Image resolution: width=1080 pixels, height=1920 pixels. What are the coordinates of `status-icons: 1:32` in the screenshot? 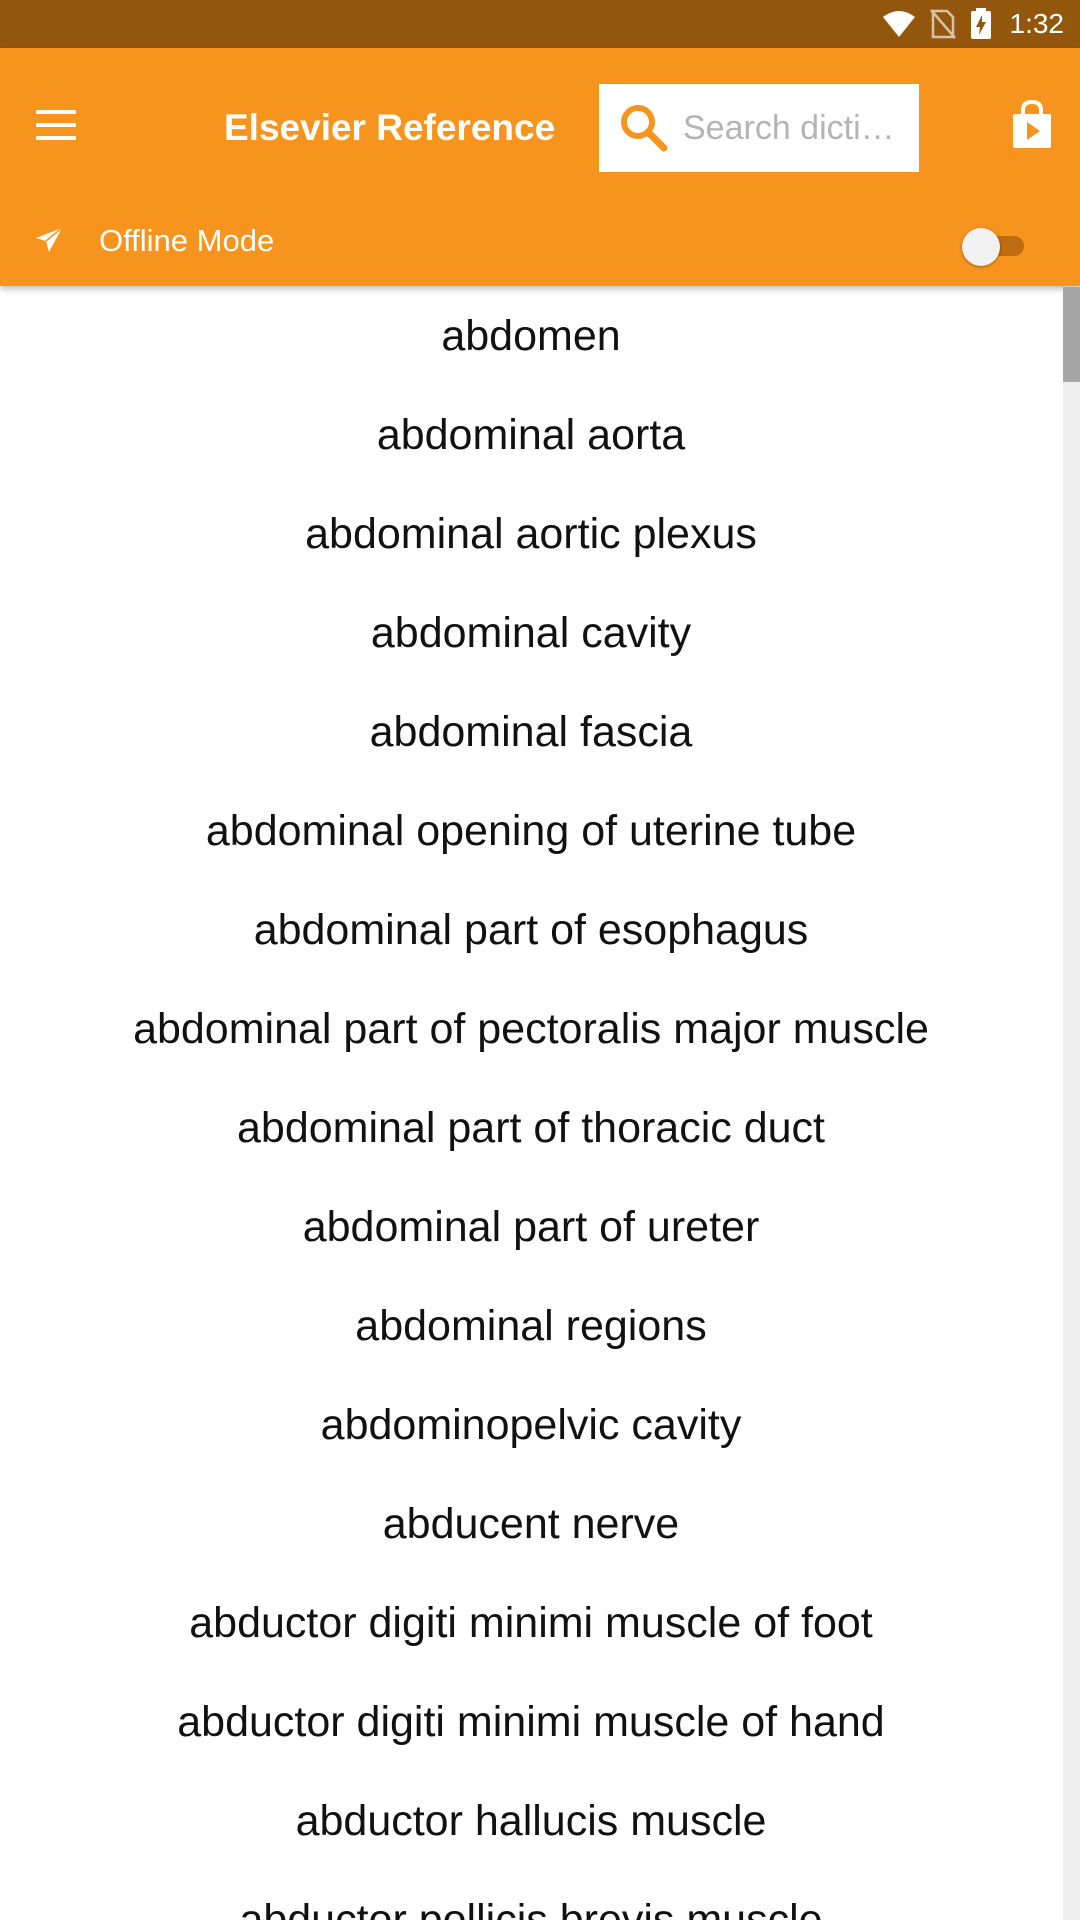 It's located at (973, 24).